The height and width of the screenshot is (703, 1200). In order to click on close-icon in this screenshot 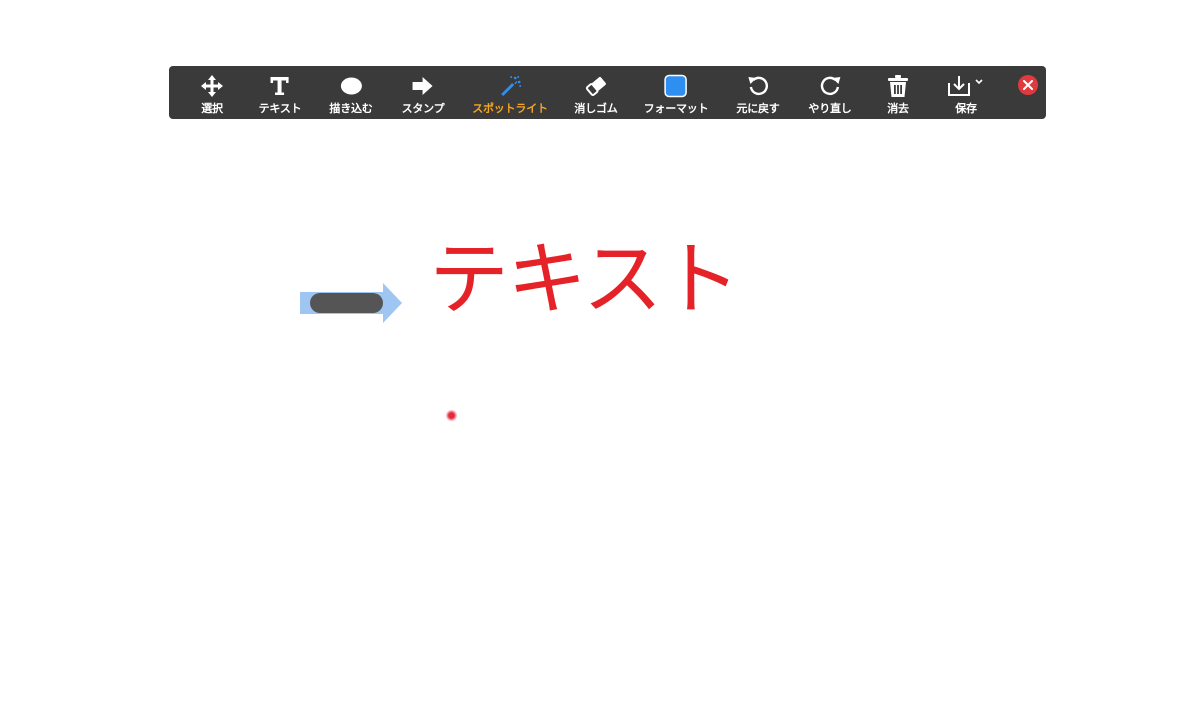, I will do `click(1028, 85)`.